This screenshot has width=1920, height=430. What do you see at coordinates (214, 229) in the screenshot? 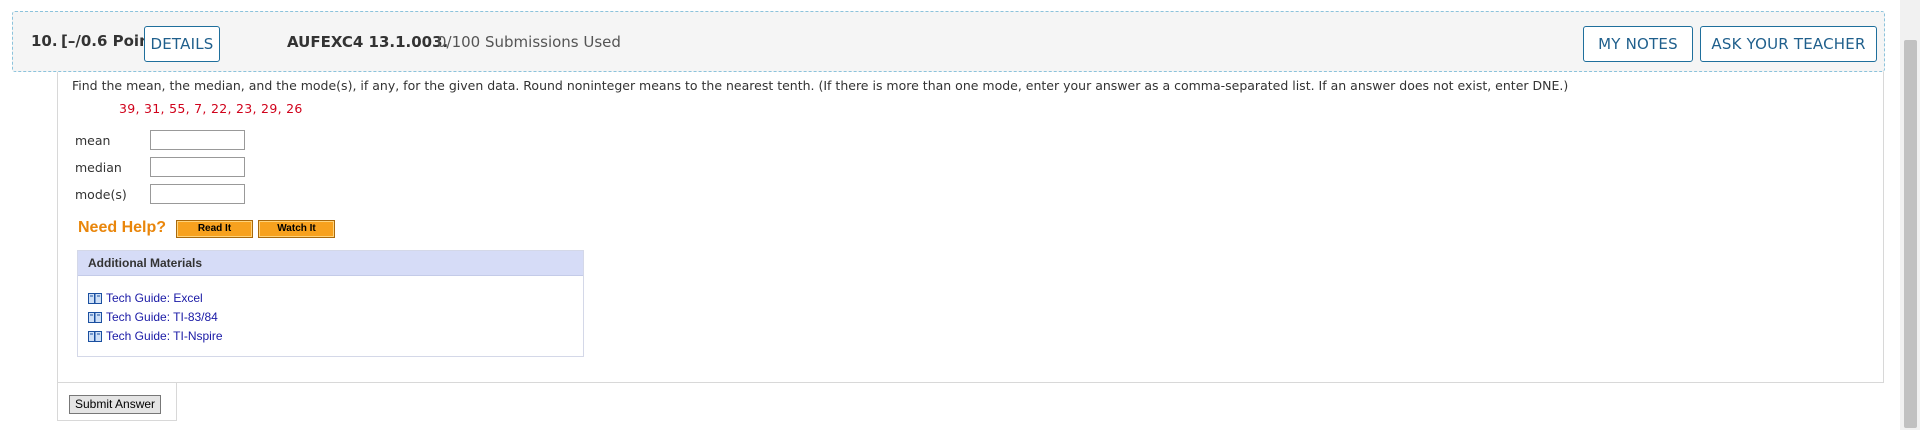
I see `read-it-button: Read It` at bounding box center [214, 229].